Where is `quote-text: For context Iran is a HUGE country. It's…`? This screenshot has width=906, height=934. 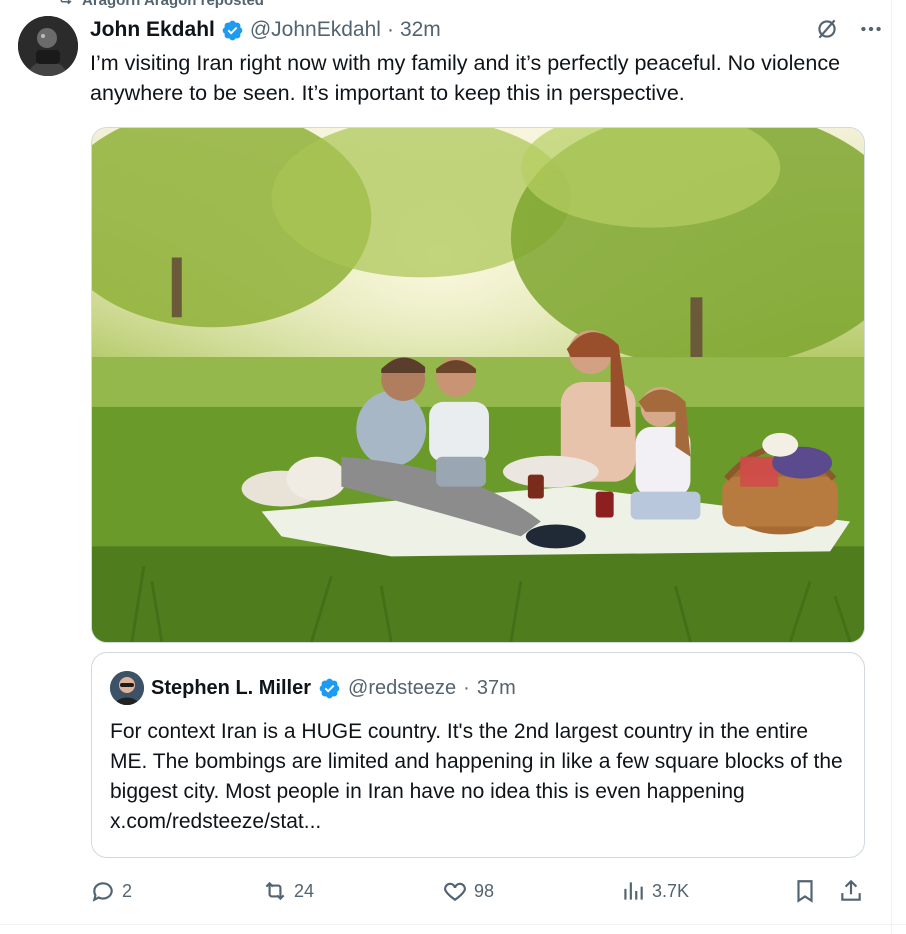 quote-text: For context Iran is a HUGE country. It's… is located at coordinates (476, 776).